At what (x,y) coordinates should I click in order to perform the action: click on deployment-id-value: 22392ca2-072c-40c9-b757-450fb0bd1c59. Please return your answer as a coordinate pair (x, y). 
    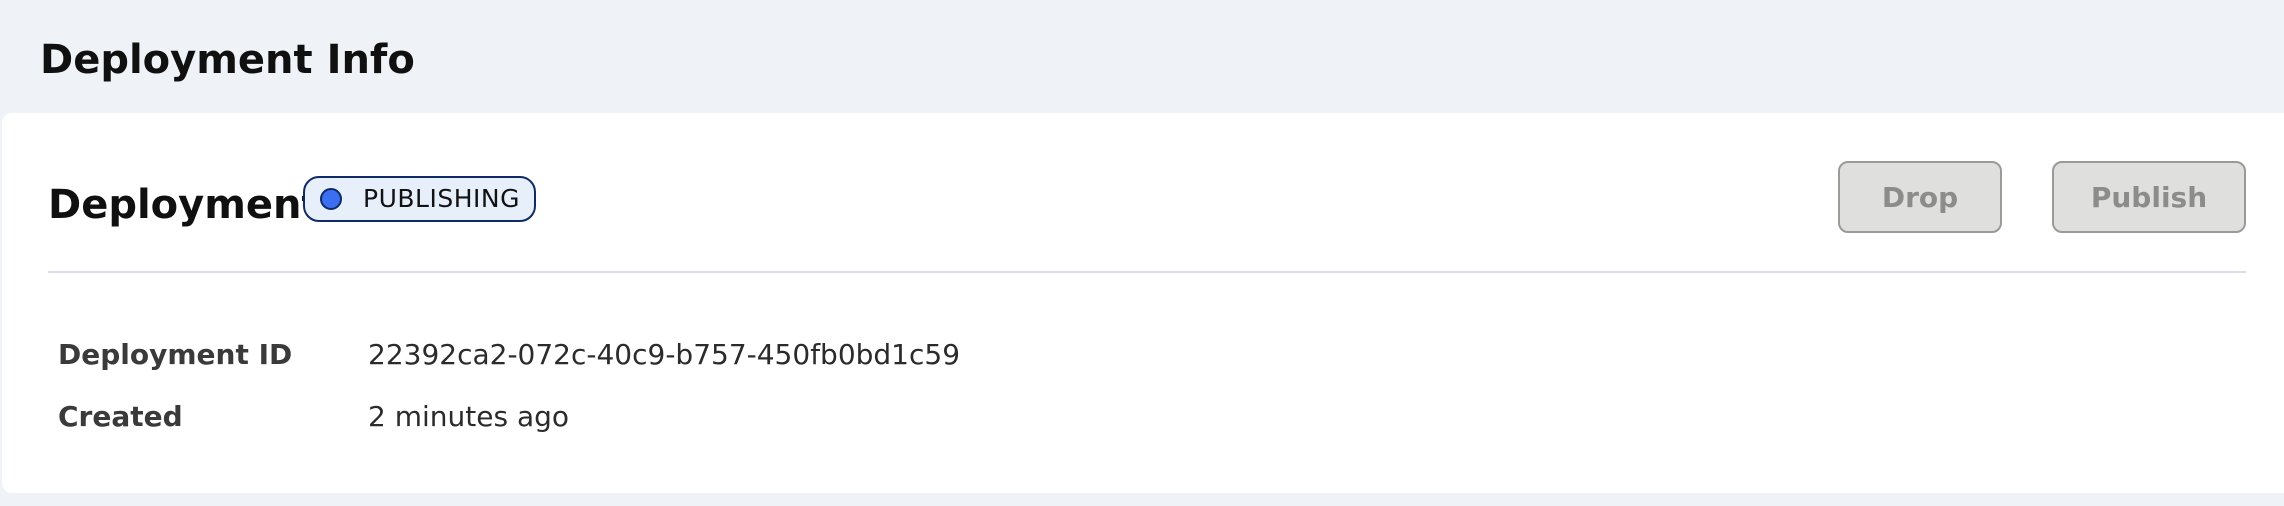
    Looking at the image, I should click on (664, 354).